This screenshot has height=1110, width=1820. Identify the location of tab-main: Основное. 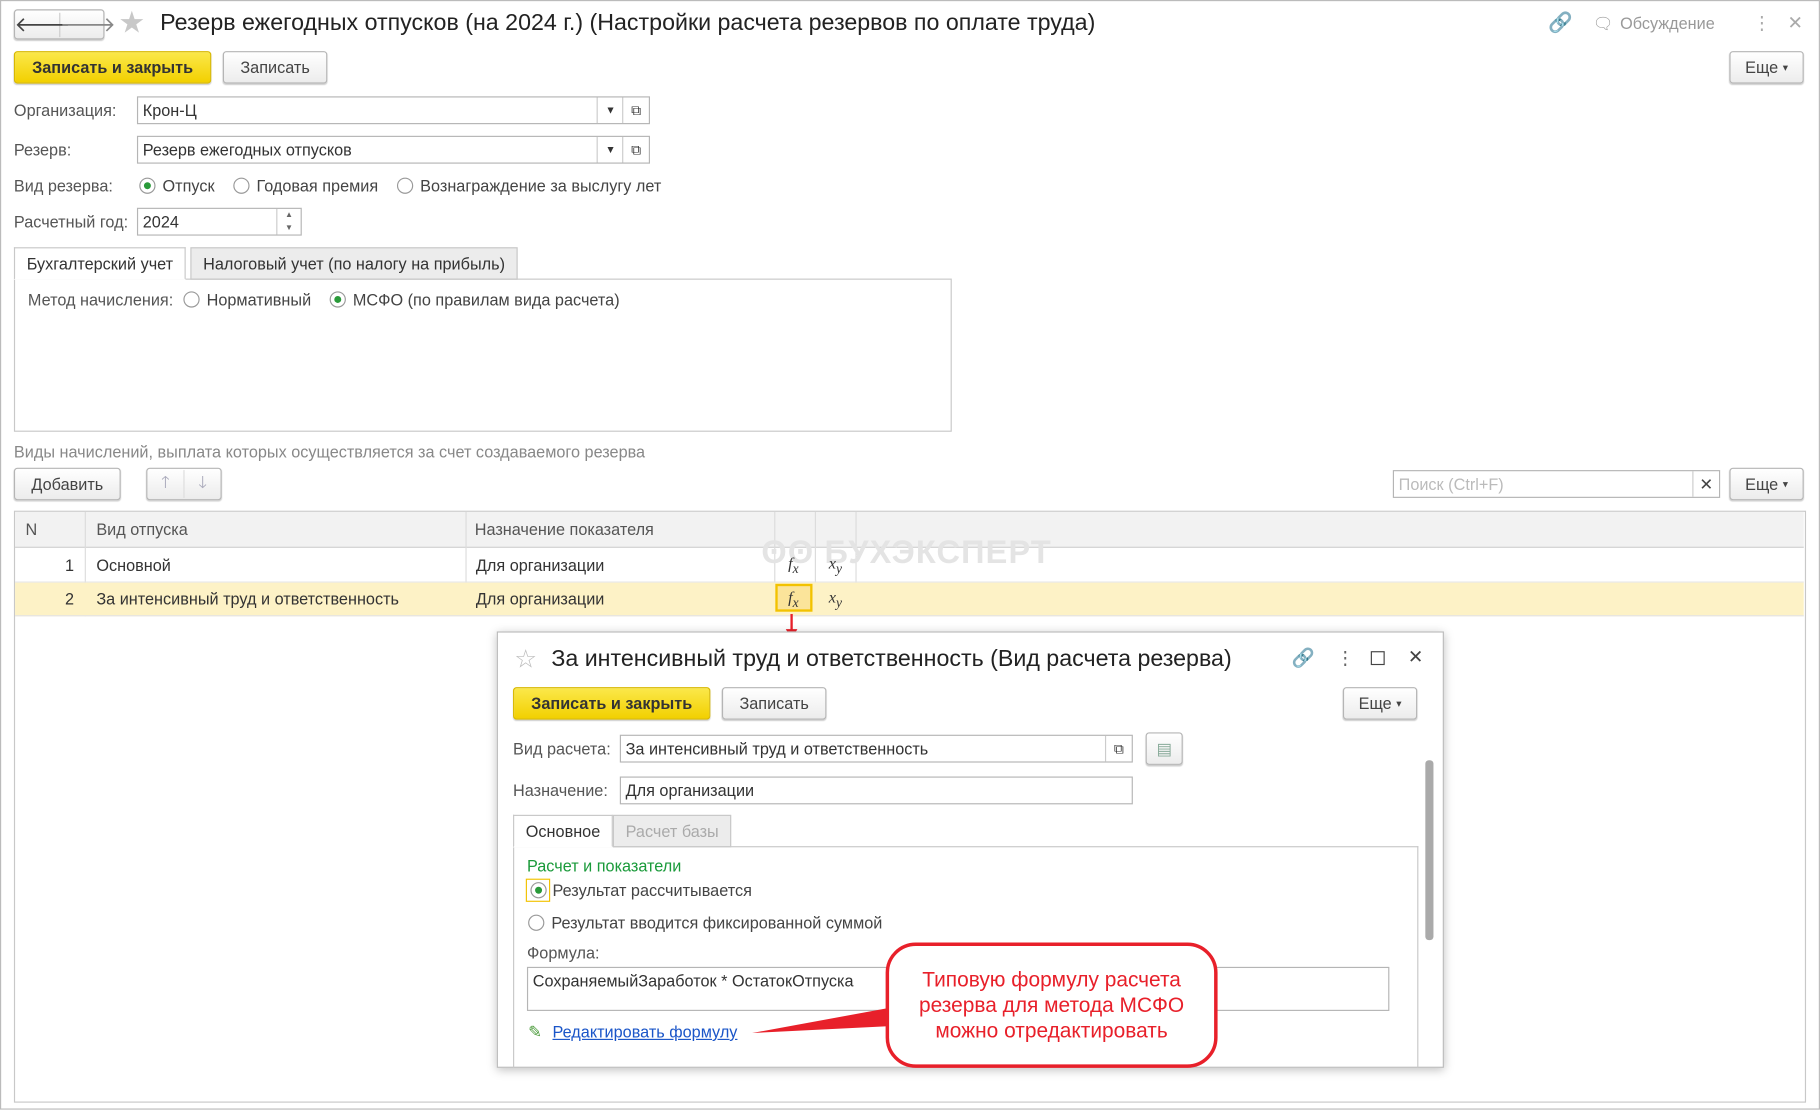
(563, 831).